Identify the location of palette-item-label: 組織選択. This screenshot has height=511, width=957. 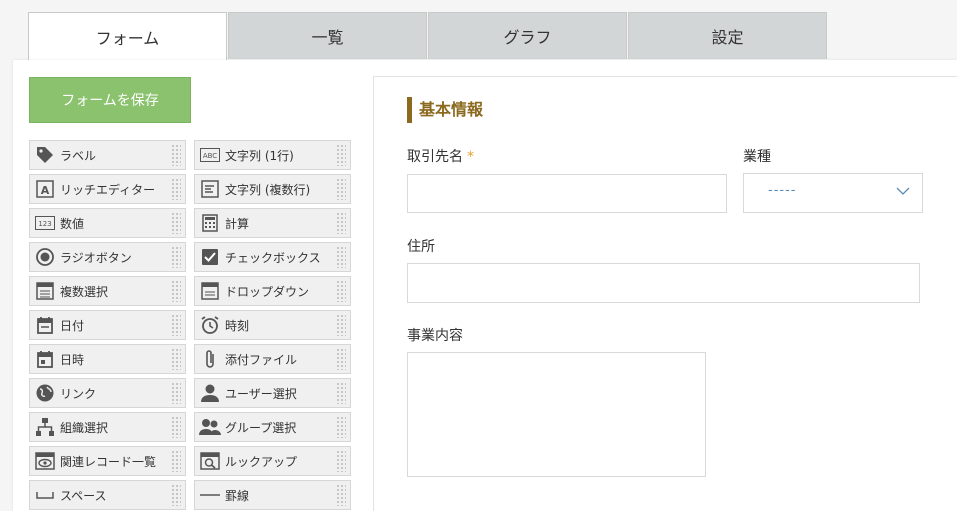
(84, 427).